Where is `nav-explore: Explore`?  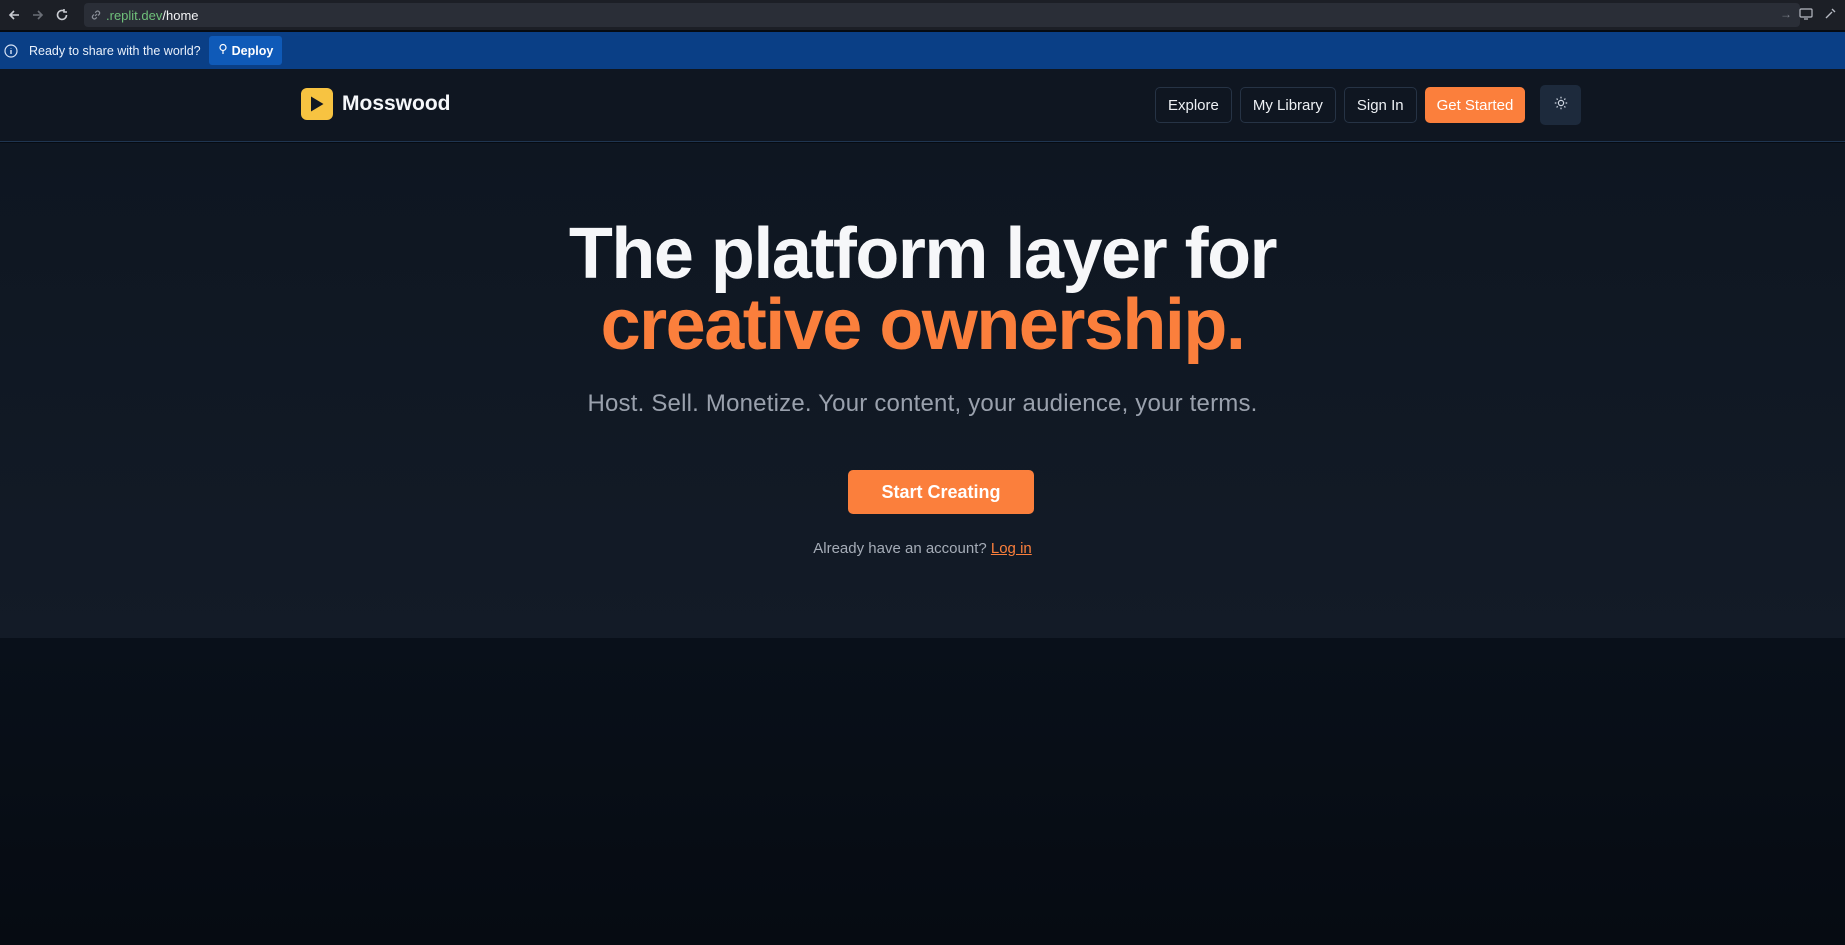 nav-explore: Explore is located at coordinates (1193, 105).